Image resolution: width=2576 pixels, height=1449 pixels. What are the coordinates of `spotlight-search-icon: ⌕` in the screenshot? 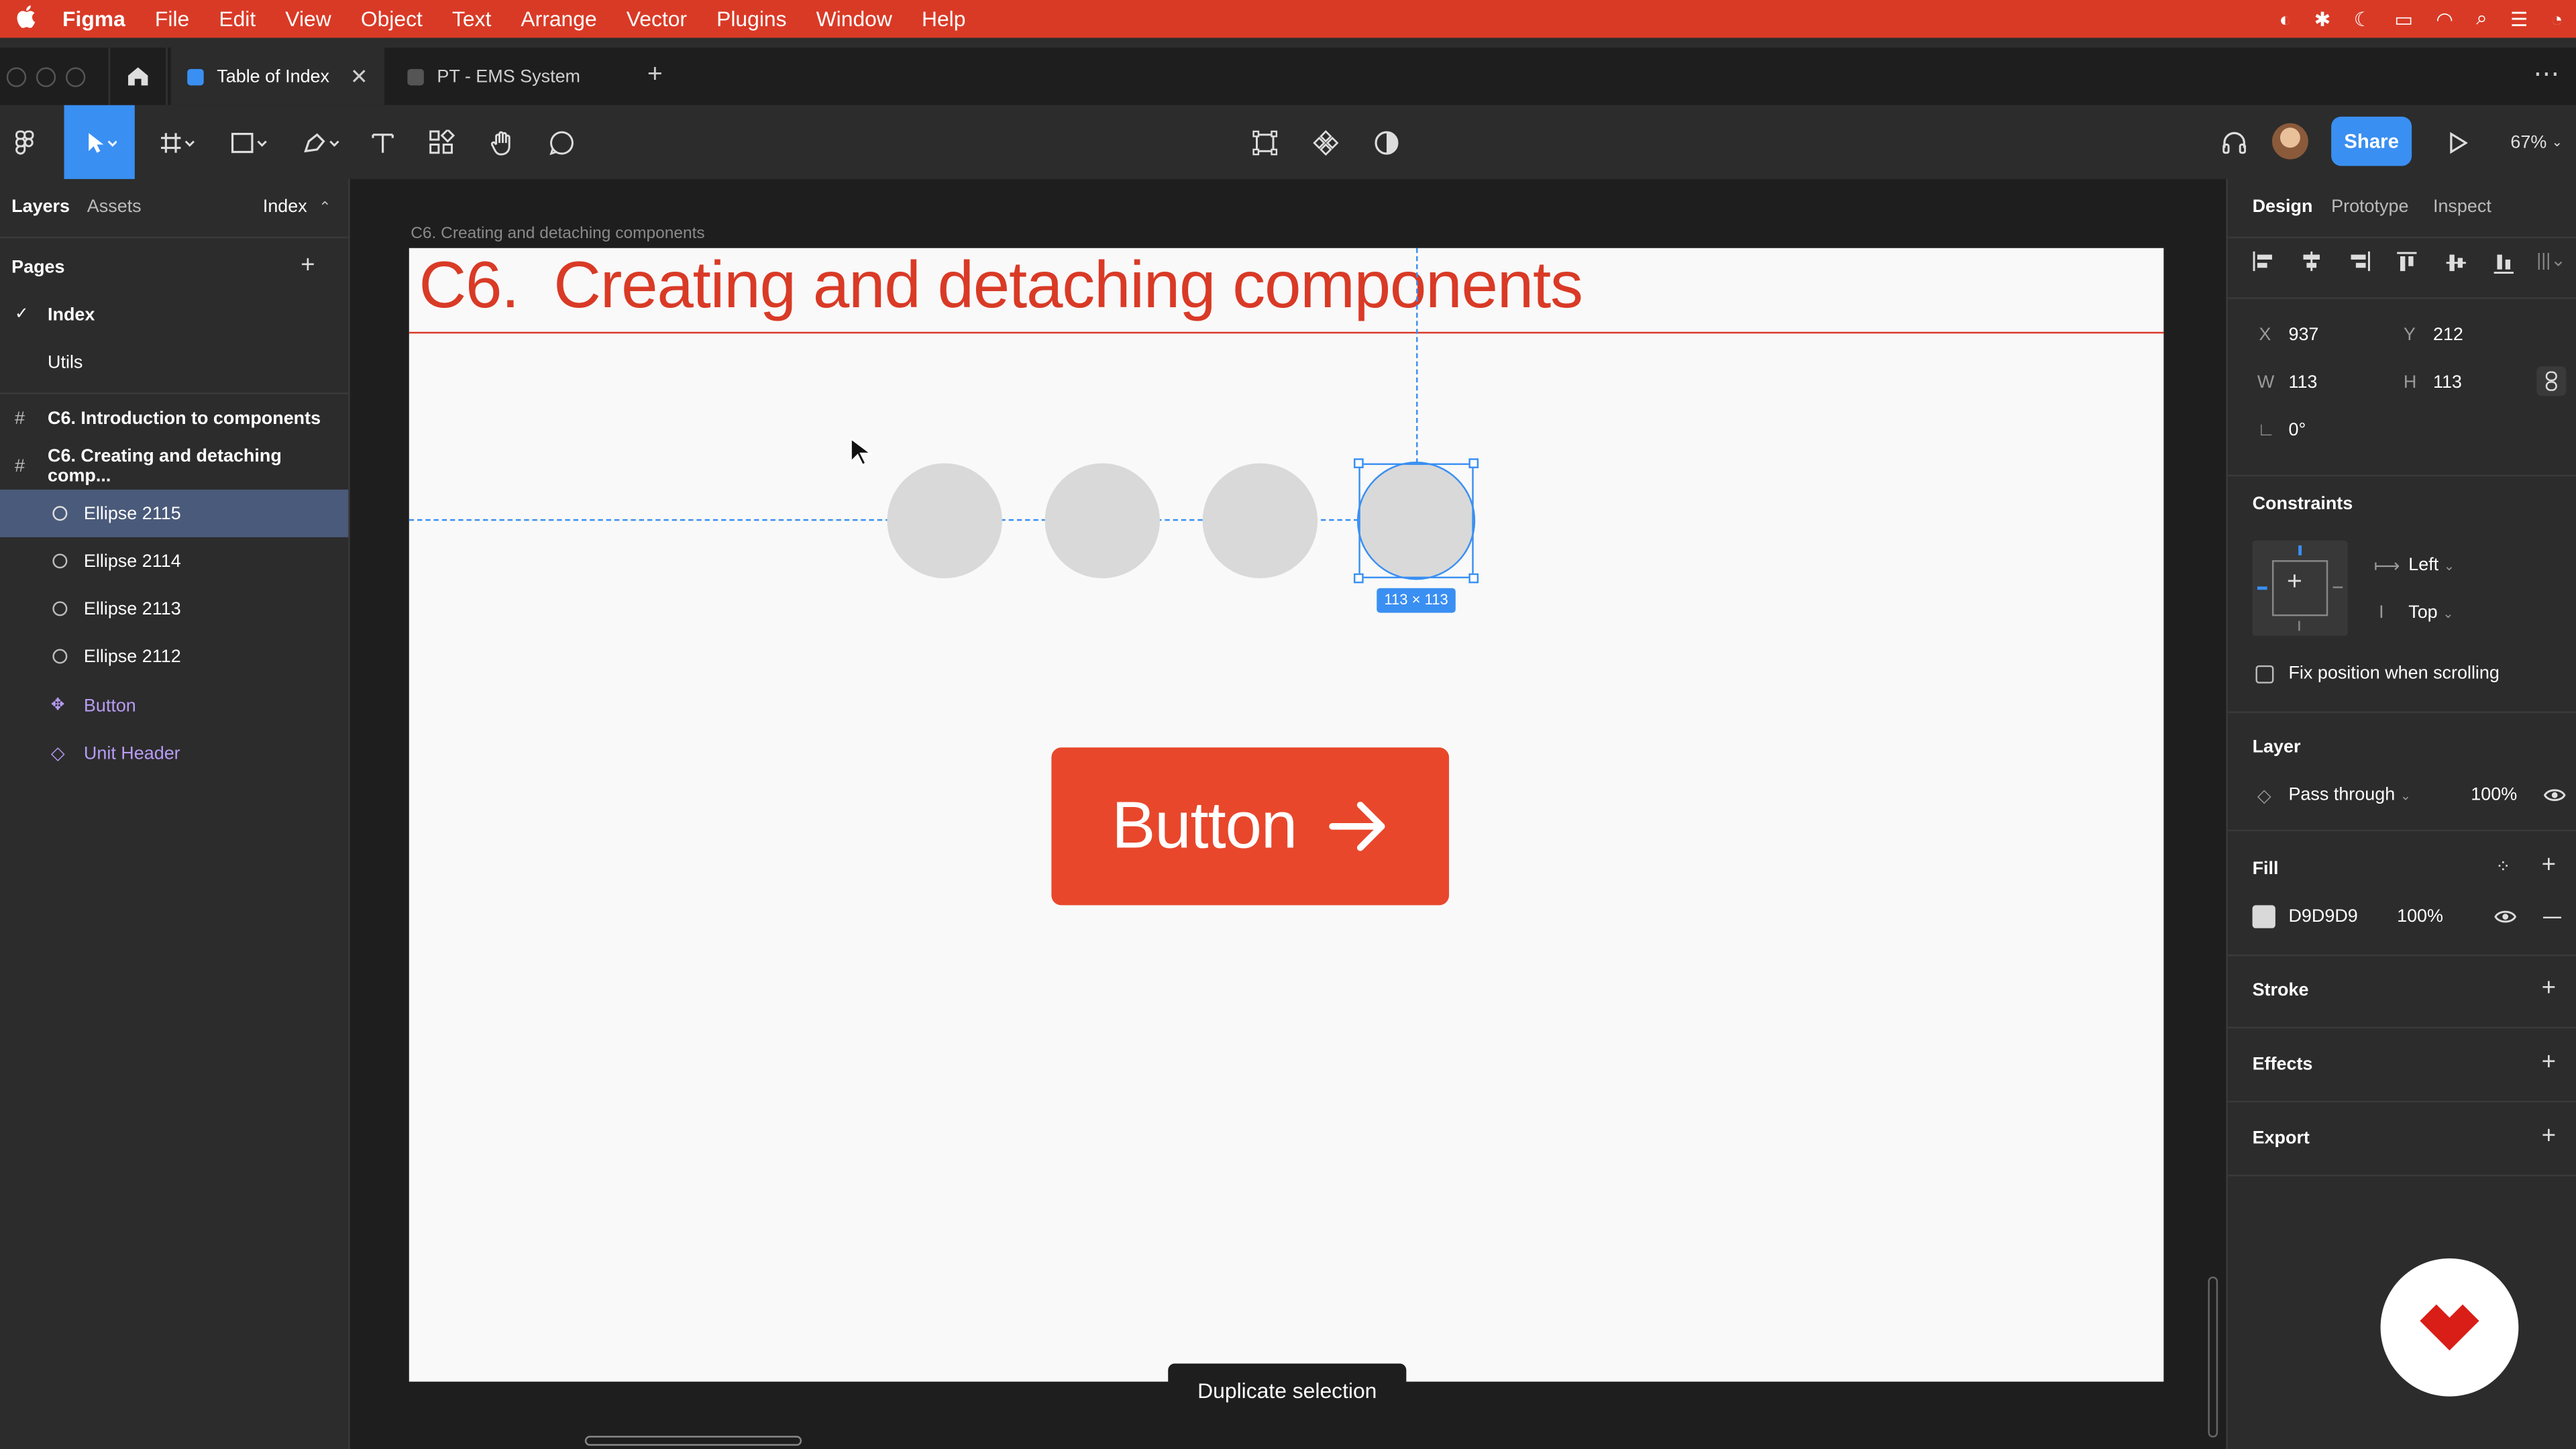 It's located at (2481, 19).